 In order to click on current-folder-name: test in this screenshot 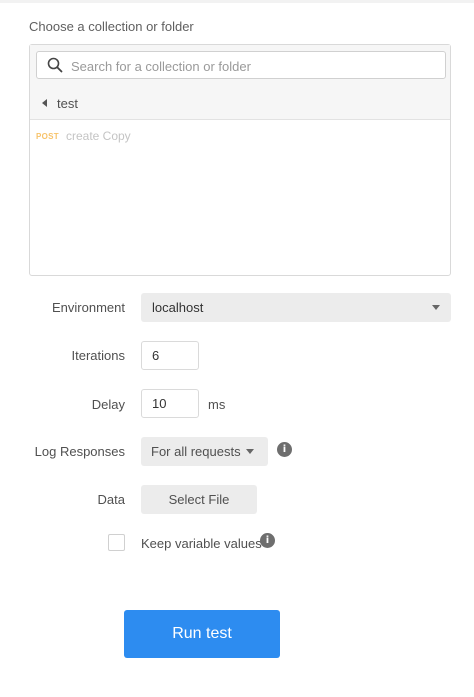, I will do `click(67, 103)`.